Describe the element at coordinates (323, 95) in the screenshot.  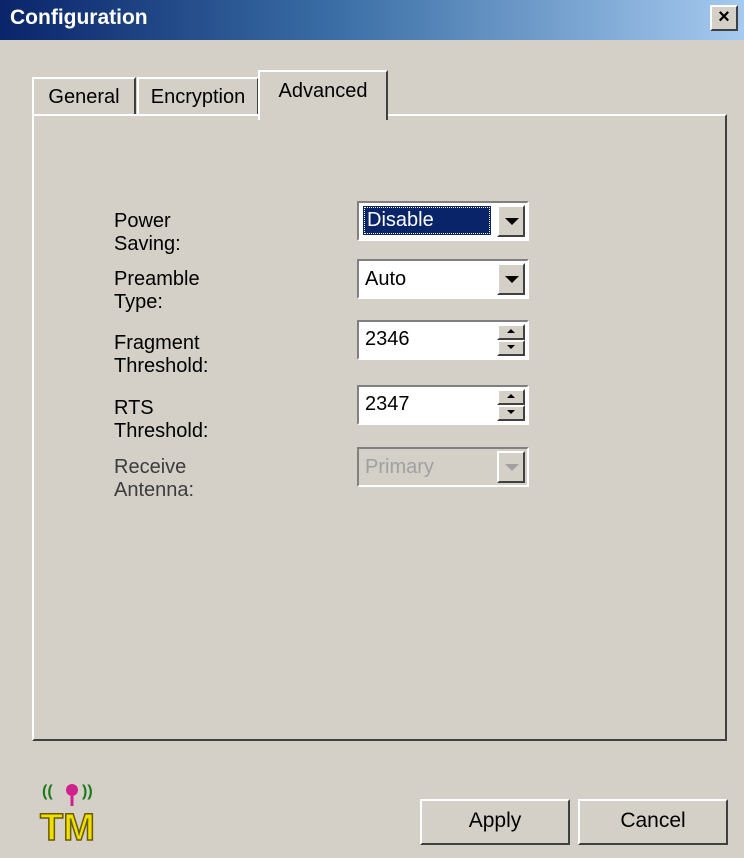
I see `tab-advanced: Advanced` at that location.